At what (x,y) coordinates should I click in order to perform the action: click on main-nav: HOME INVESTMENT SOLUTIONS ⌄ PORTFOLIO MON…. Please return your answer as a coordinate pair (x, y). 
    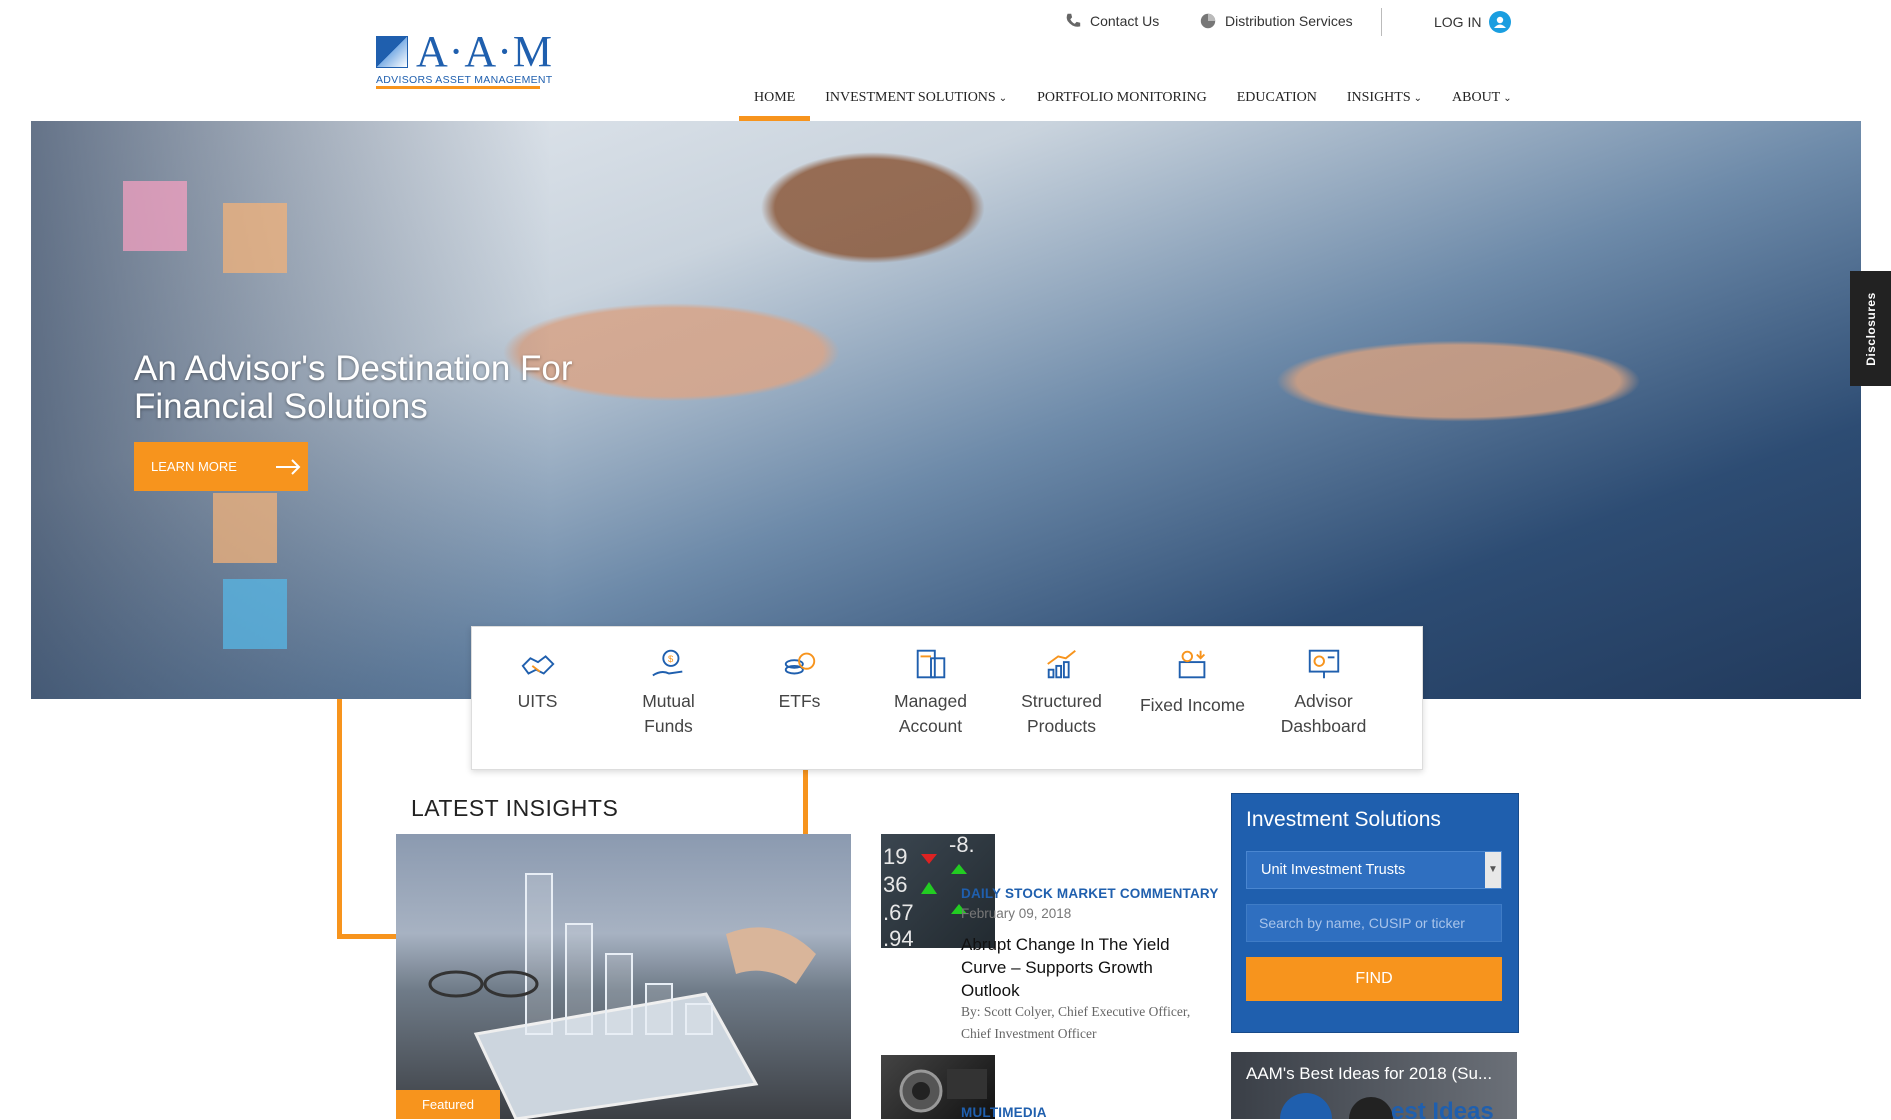
    Looking at the image, I should click on (1133, 104).